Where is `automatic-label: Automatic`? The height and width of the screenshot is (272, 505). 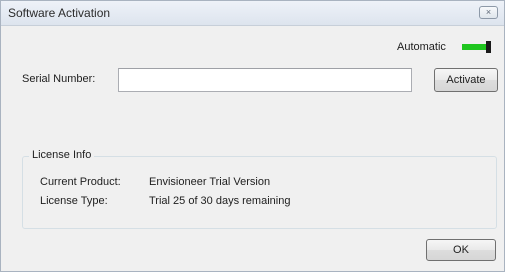
automatic-label: Automatic is located at coordinates (421, 47).